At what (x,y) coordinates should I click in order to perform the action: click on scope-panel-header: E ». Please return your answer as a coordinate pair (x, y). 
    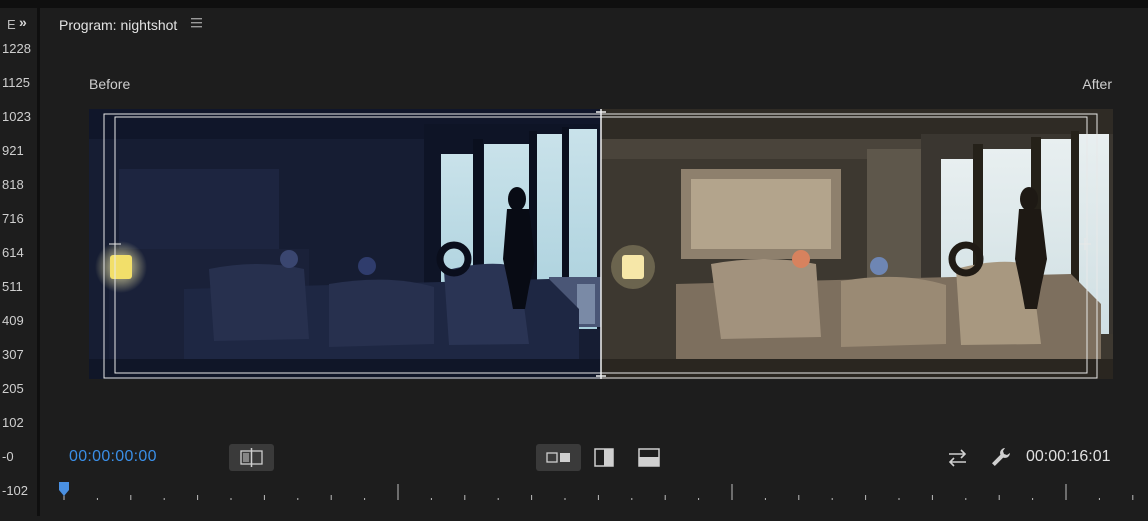
    Looking at the image, I should click on (18, 21).